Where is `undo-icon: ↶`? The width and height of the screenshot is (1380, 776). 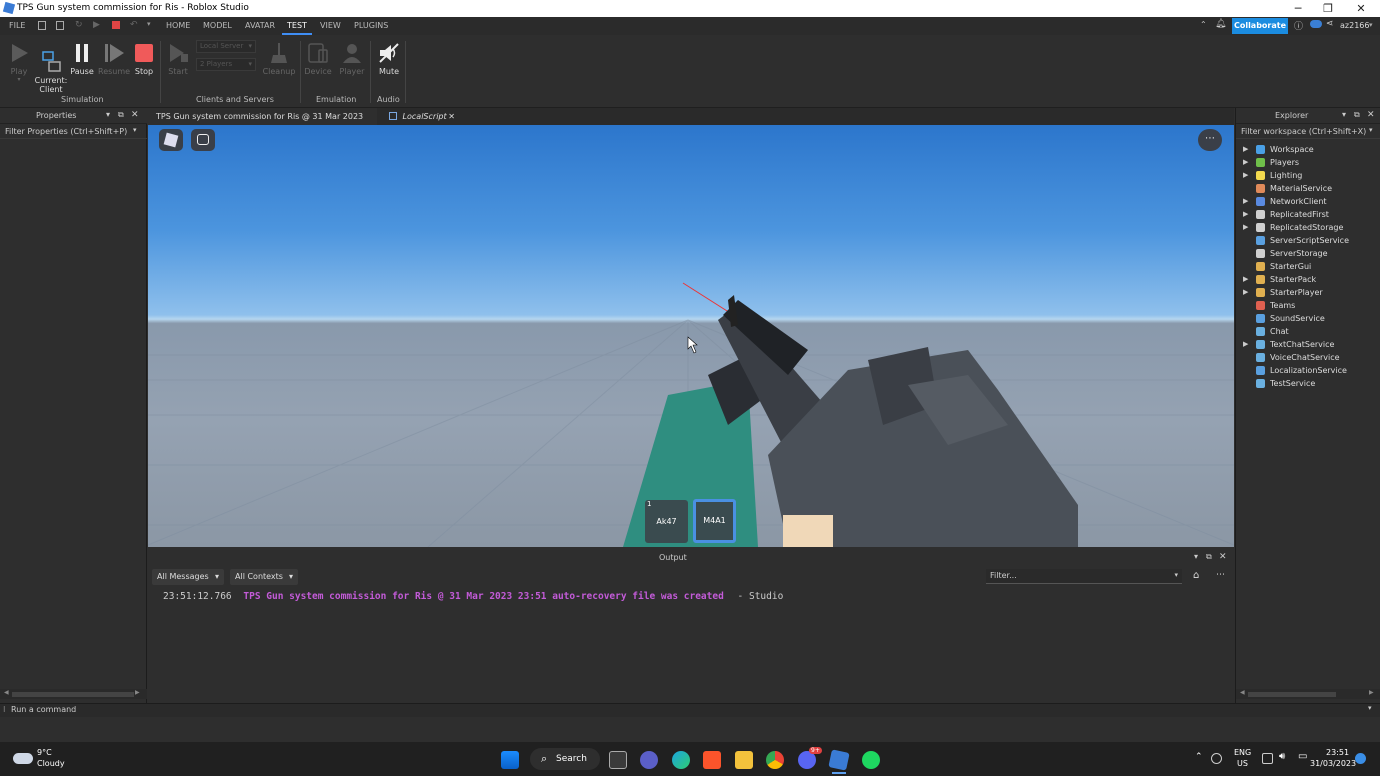 undo-icon: ↶ is located at coordinates (134, 25).